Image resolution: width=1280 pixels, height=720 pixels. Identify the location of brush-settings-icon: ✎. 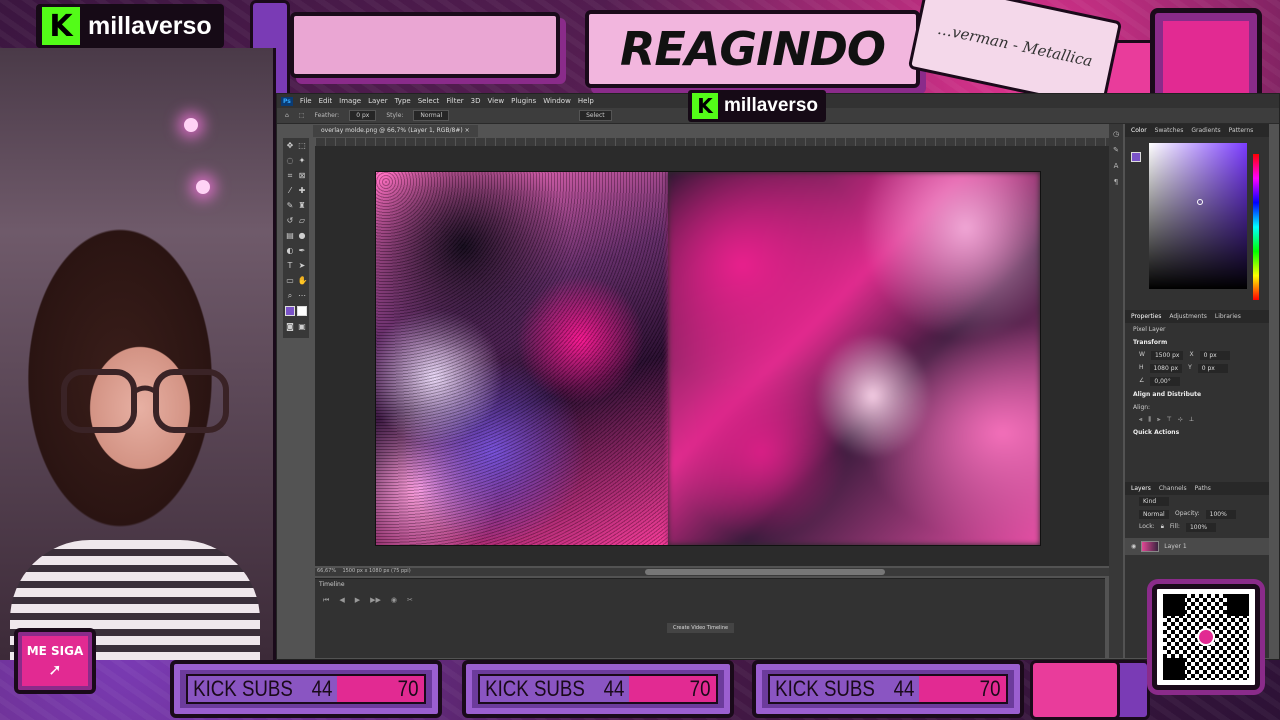
(1116, 150).